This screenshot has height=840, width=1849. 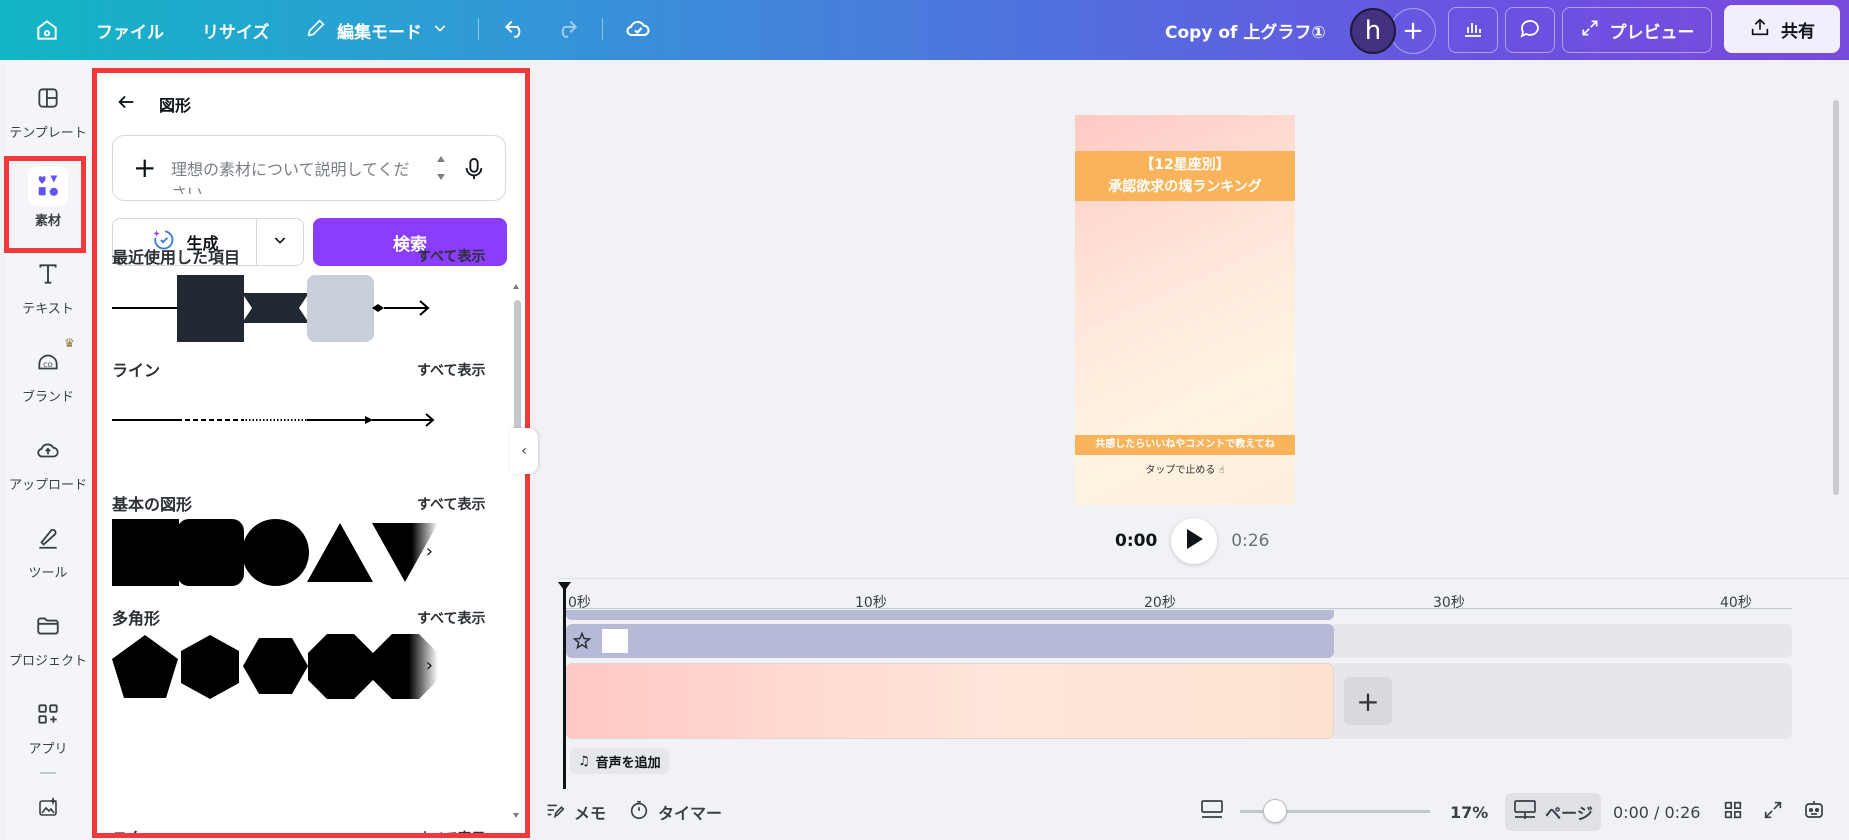 What do you see at coordinates (638, 30) in the screenshot?
I see `save-status-button` at bounding box center [638, 30].